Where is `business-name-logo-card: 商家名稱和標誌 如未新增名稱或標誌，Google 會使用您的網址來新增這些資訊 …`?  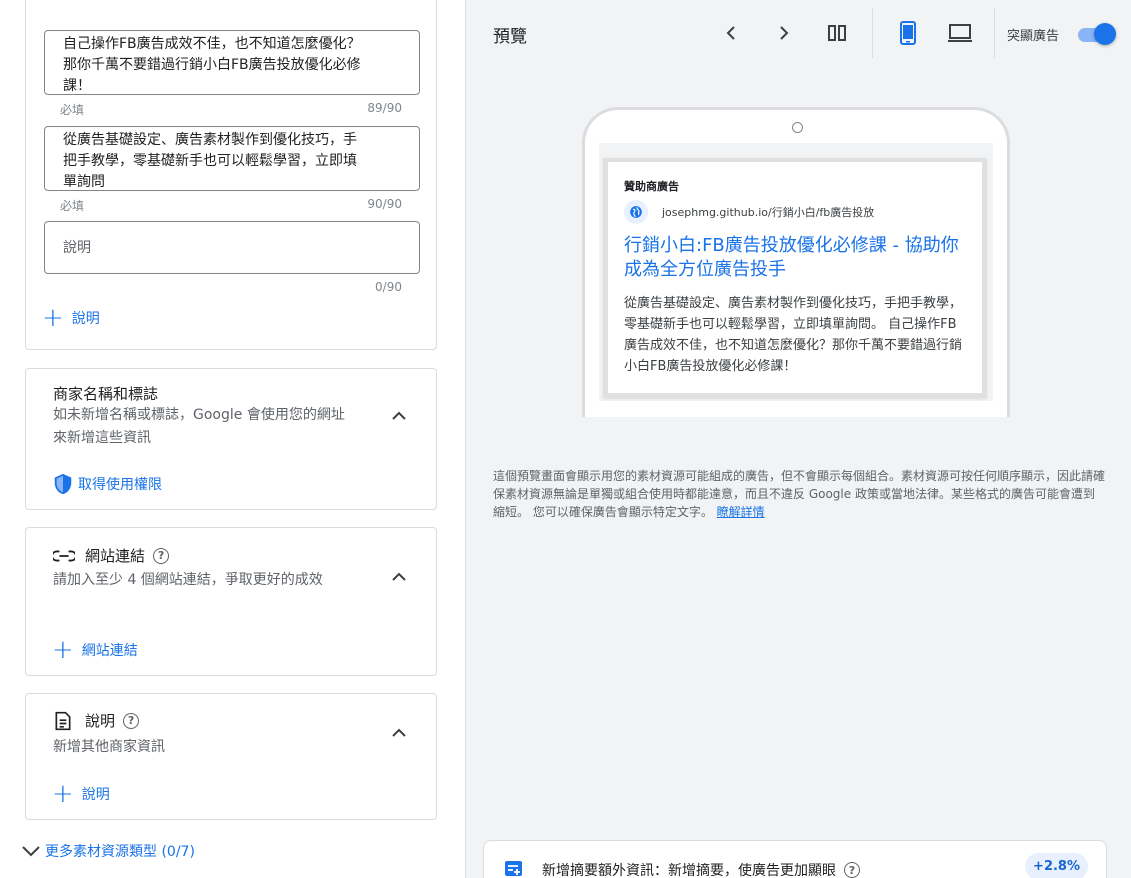 business-name-logo-card: 商家名稱和標誌 如未新增名稱或標誌，Google 會使用您的網址來新增這些資訊 … is located at coordinates (231, 439).